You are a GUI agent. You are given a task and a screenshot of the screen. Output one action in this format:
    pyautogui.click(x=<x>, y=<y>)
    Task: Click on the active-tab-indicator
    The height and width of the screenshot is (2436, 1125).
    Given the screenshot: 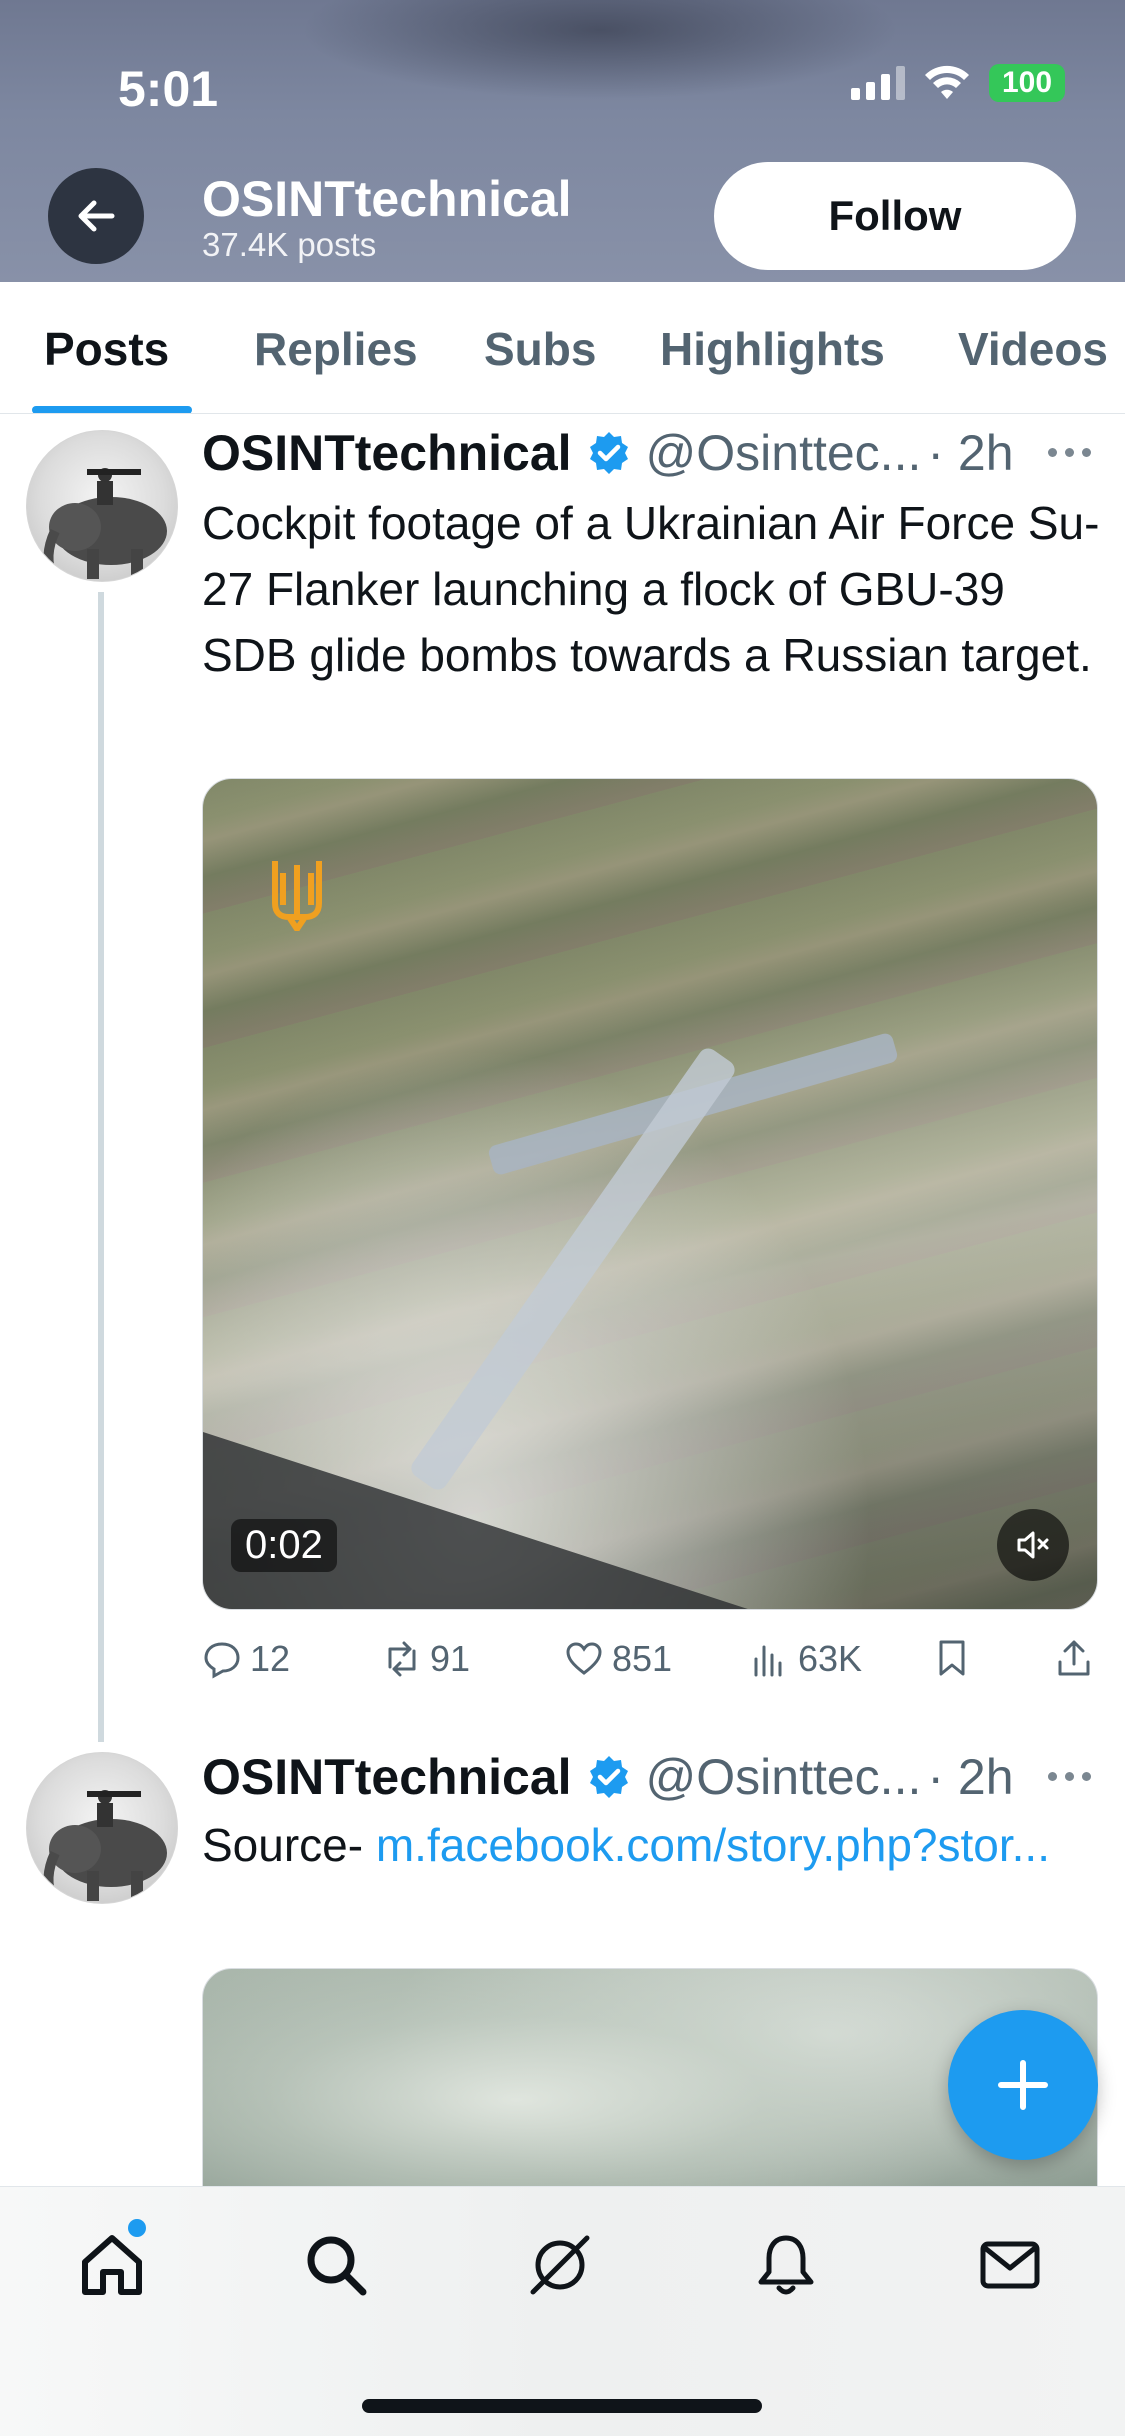 What is the action you would take?
    pyautogui.click(x=112, y=409)
    